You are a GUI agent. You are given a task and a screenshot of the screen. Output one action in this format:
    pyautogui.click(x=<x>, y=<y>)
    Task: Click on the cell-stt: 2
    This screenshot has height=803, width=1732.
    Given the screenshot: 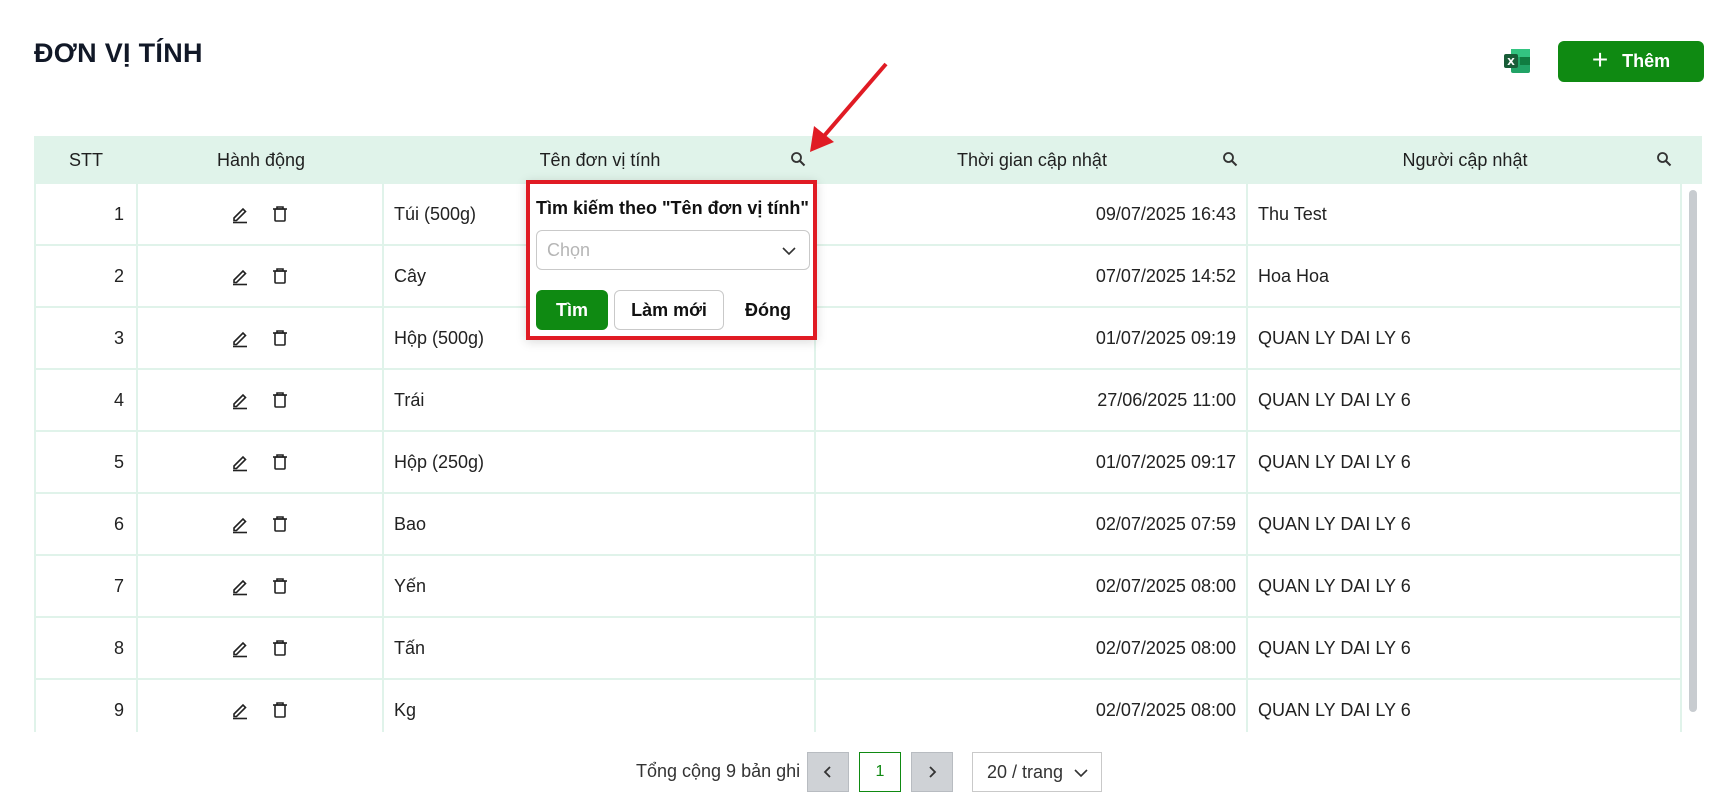 What is the action you would take?
    pyautogui.click(x=86, y=276)
    